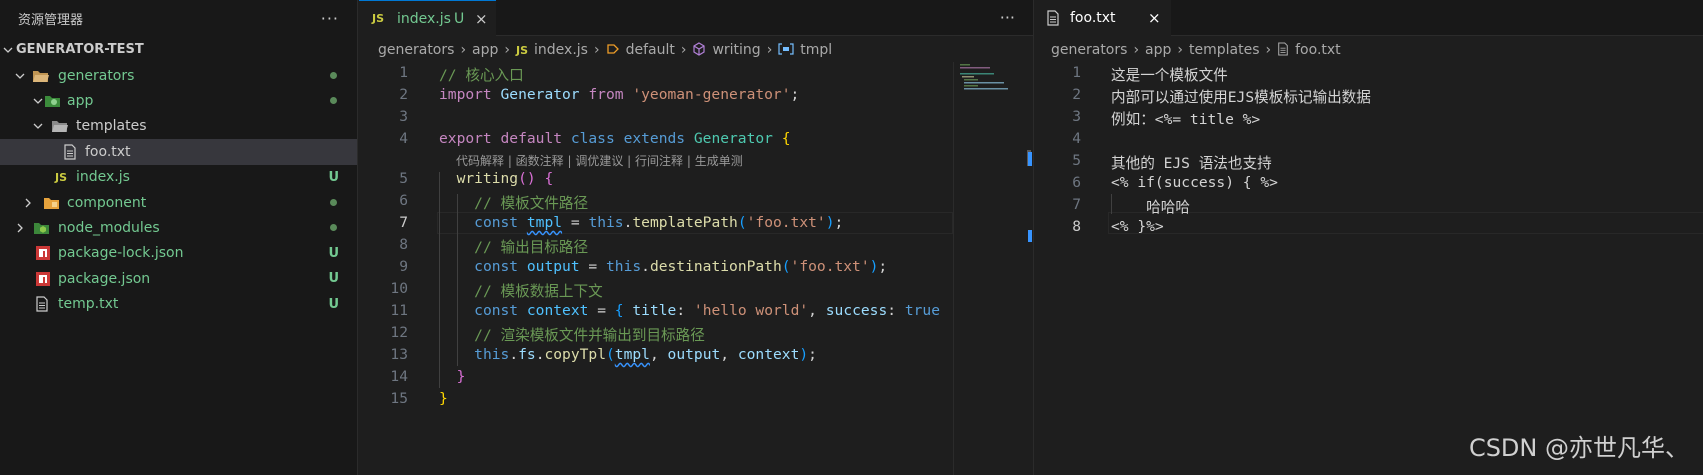  What do you see at coordinates (599, 160) in the screenshot?
I see `codelens-actions: 代码解释 | 函数注释 | 调优建议 | 行间注释 | 生成单测` at bounding box center [599, 160].